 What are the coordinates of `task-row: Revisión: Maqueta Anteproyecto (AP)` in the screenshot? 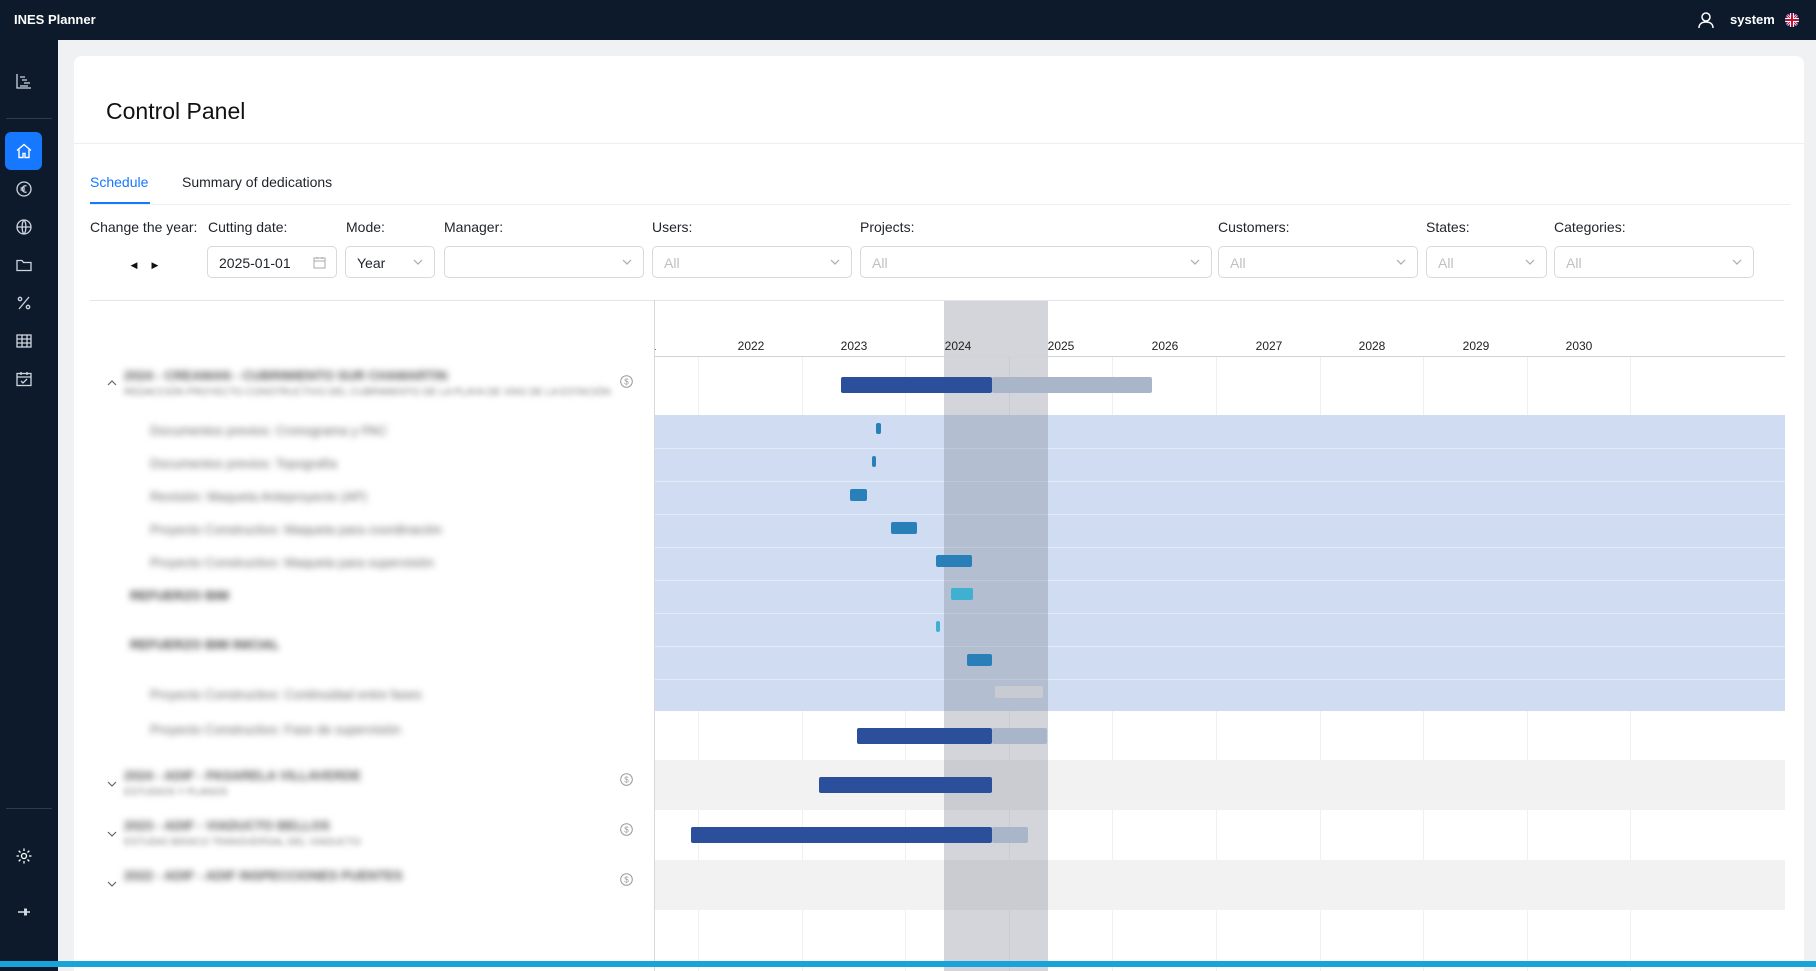 It's located at (380, 497).